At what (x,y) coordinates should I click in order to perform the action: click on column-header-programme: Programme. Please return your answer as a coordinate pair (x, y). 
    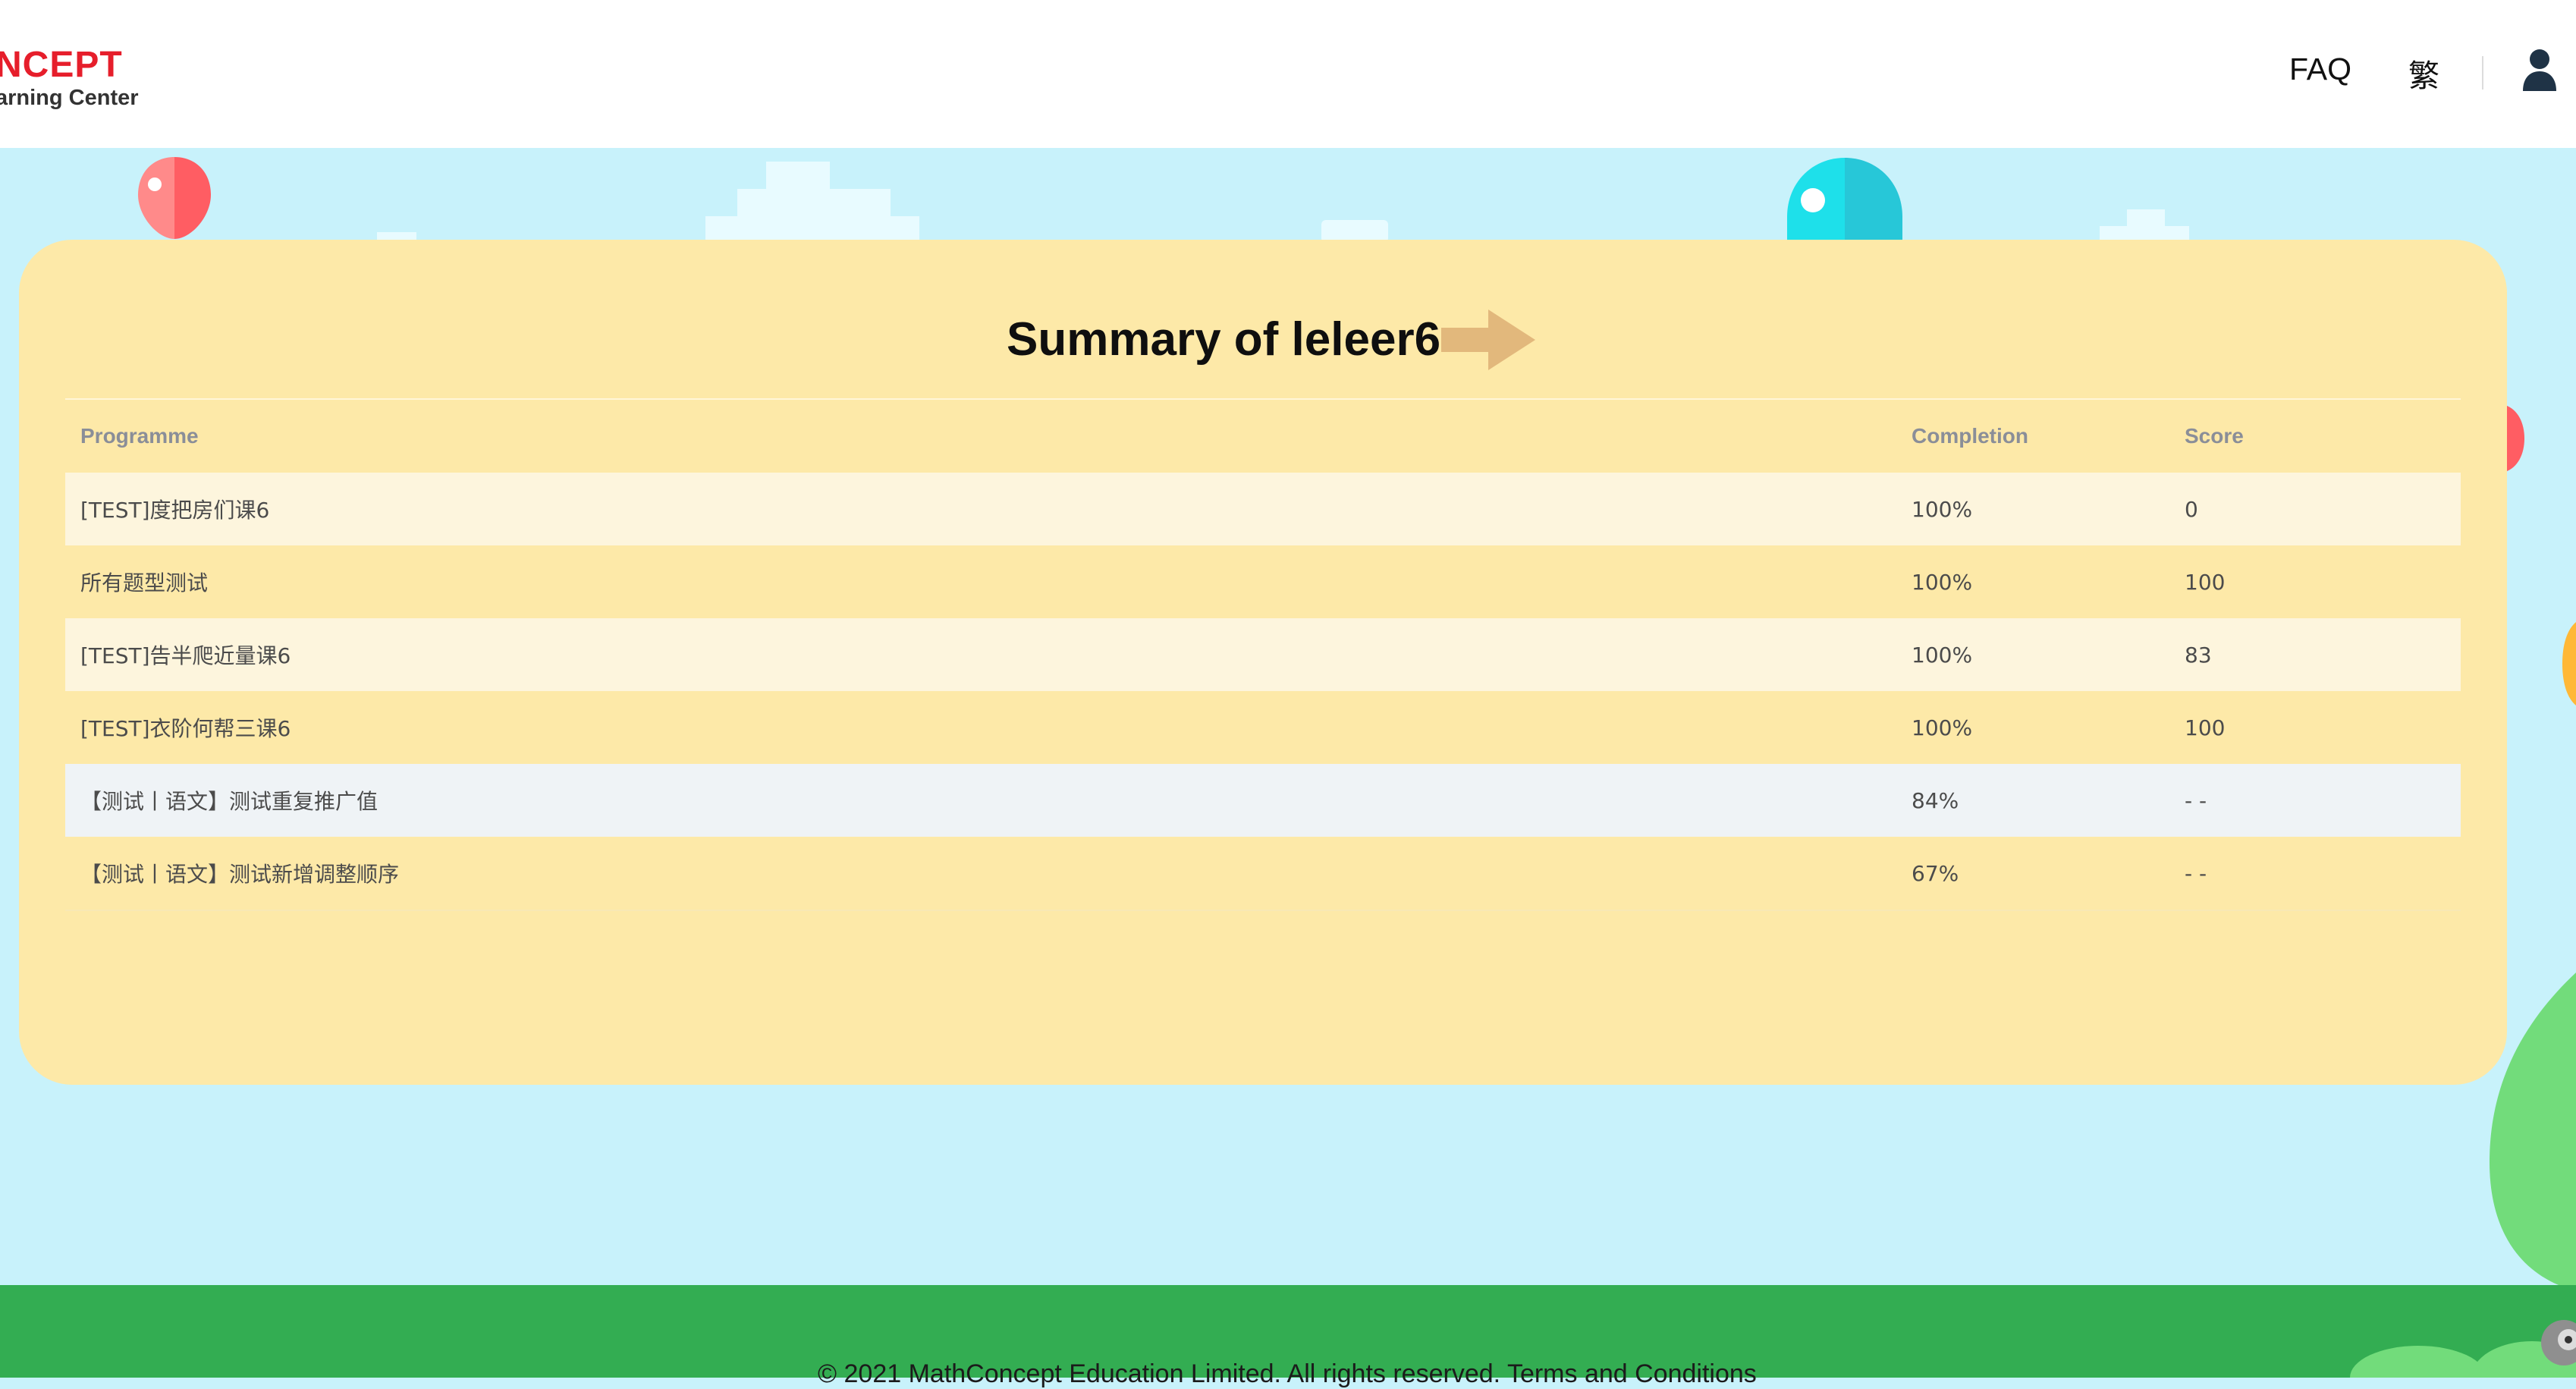
    Looking at the image, I should click on (139, 436).